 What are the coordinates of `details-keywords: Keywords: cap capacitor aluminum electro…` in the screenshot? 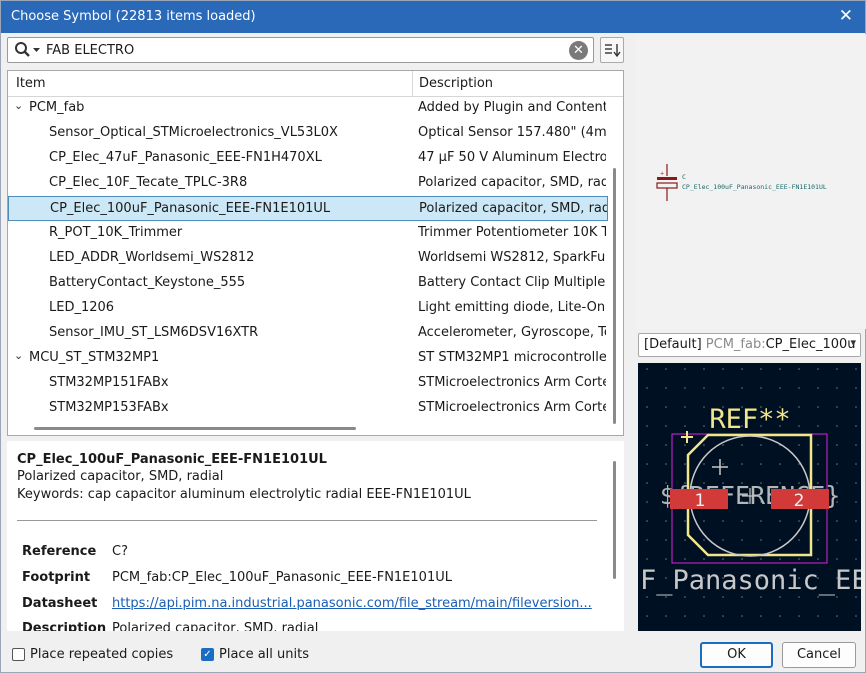 It's located at (244, 494).